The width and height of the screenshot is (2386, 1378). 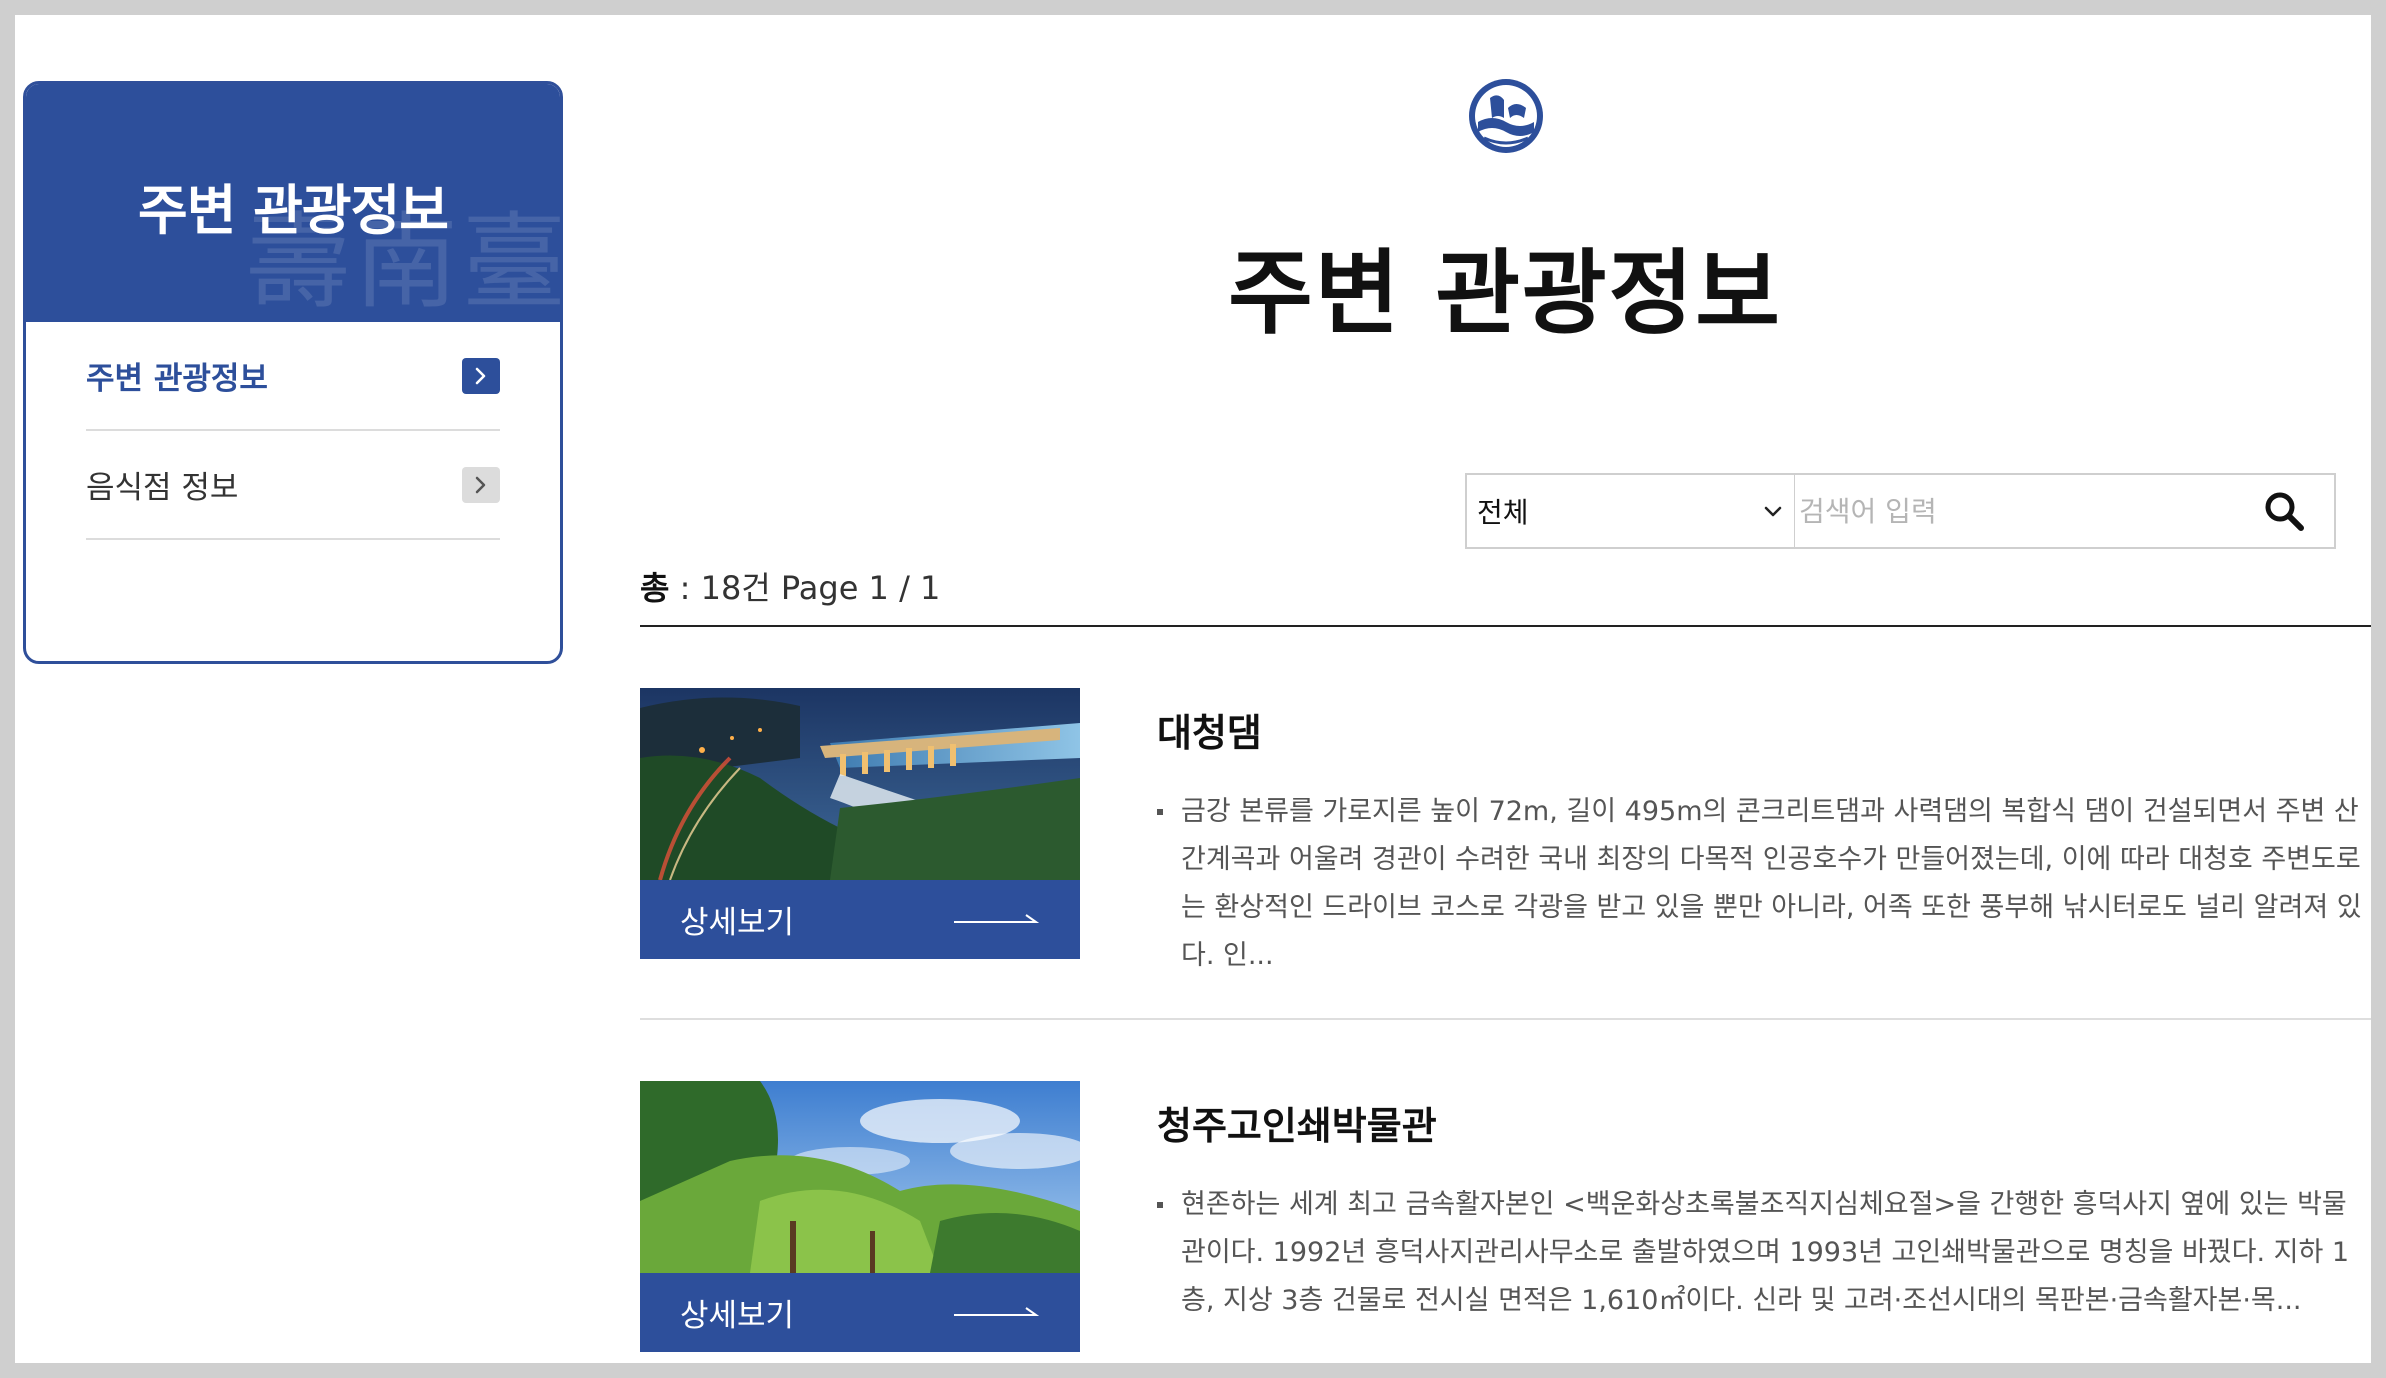 I want to click on emblem-logo, so click(x=1506, y=116).